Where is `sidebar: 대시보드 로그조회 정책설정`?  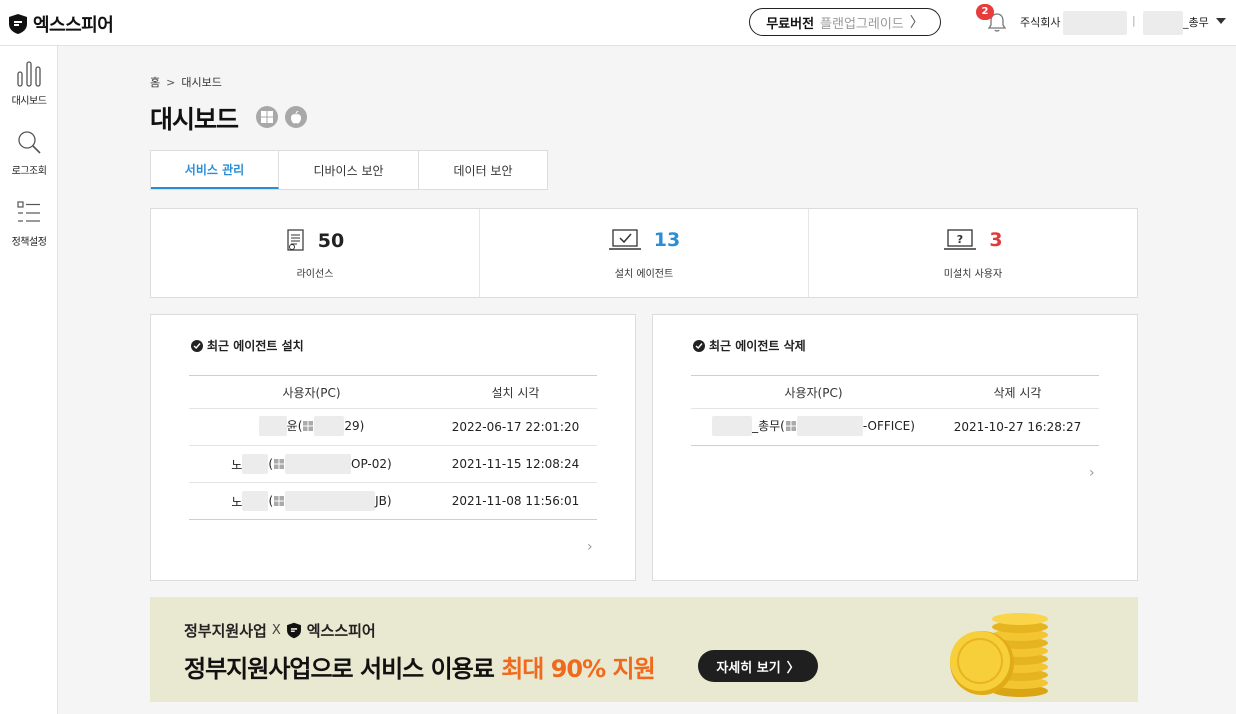
sidebar: 대시보드 로그조회 정책설정 is located at coordinates (29, 380).